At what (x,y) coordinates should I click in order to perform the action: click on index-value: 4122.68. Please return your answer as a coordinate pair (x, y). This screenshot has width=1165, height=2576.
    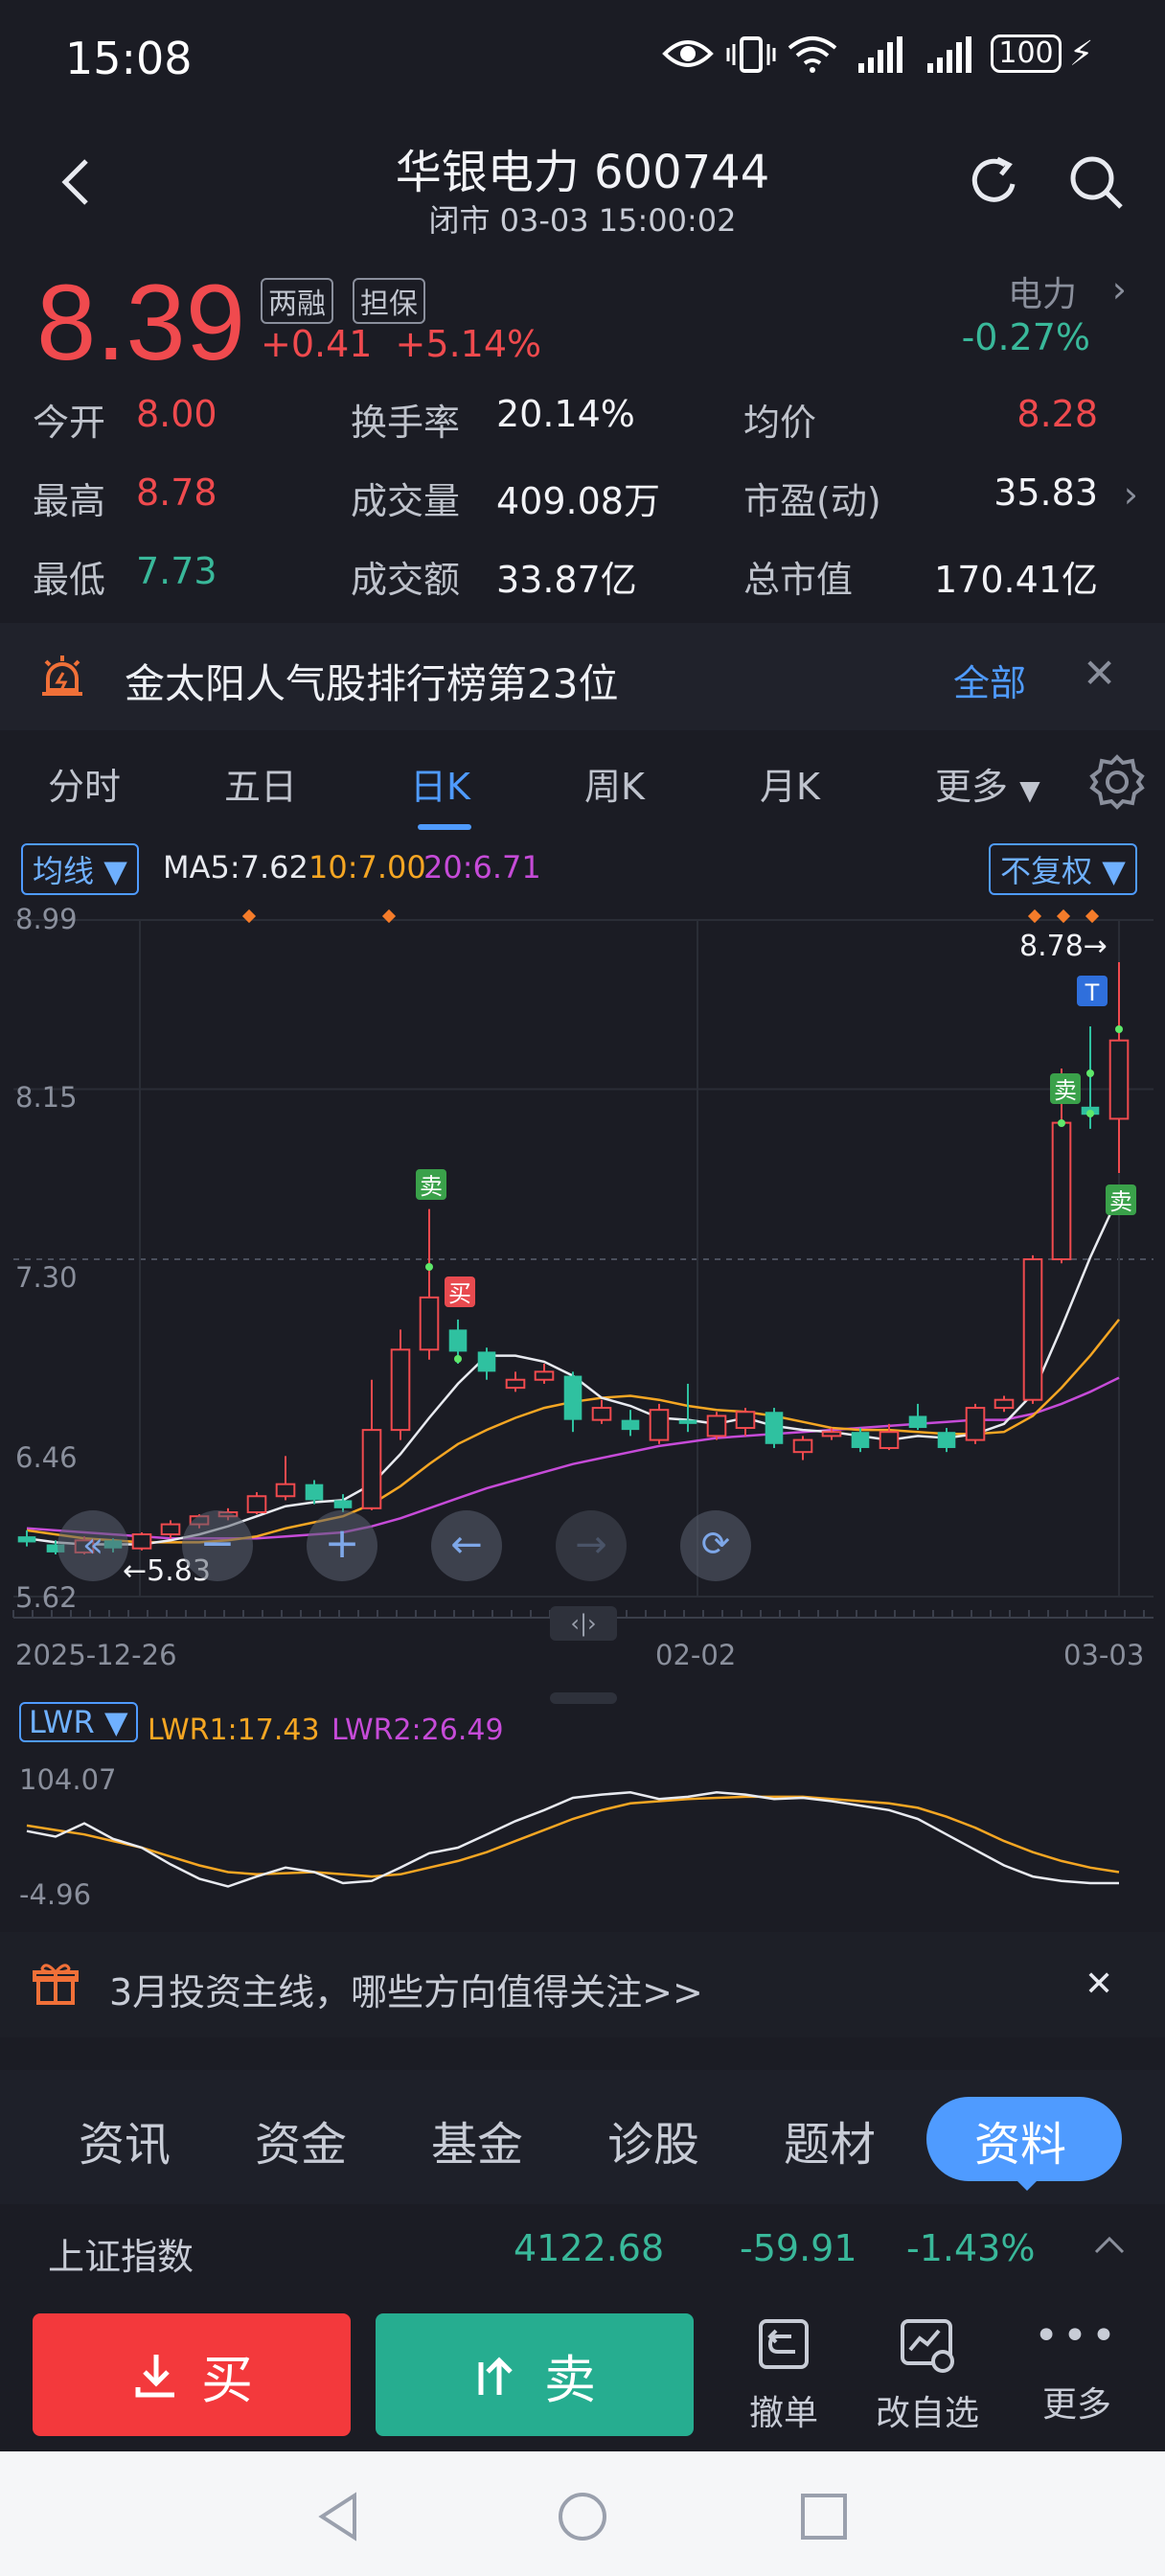
    Looking at the image, I should click on (589, 2248).